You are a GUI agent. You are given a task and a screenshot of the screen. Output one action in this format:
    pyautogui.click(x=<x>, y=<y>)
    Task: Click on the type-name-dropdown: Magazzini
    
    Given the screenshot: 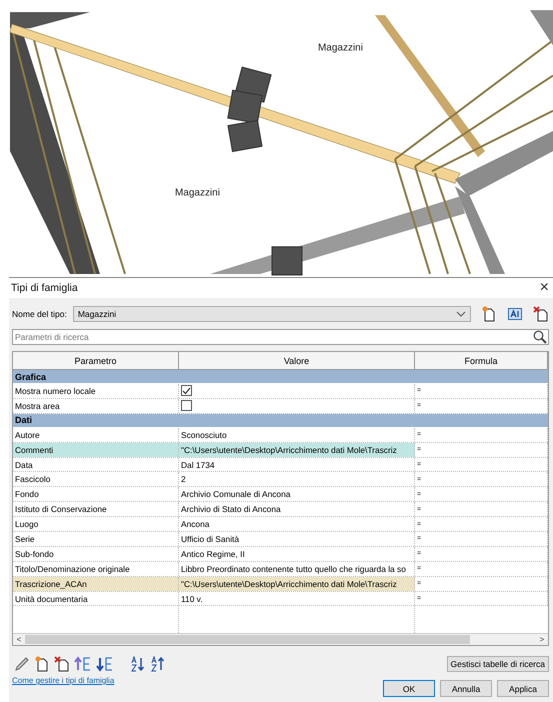 What is the action you would take?
    pyautogui.click(x=271, y=314)
    